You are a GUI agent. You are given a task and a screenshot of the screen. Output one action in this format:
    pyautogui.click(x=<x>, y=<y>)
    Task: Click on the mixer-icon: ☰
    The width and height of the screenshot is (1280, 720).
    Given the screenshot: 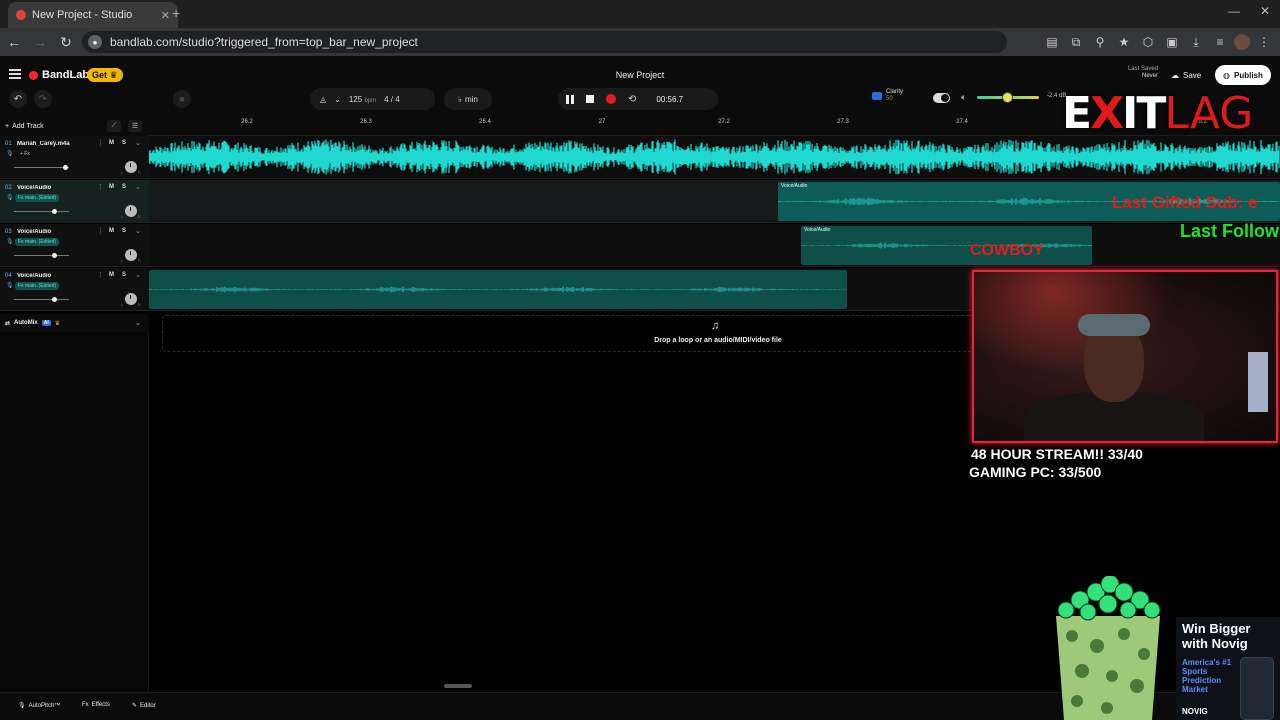 What is the action you would take?
    pyautogui.click(x=135, y=126)
    